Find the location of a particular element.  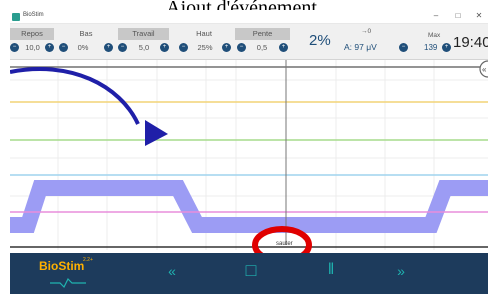

haut-decrease-button: − is located at coordinates (183, 47).